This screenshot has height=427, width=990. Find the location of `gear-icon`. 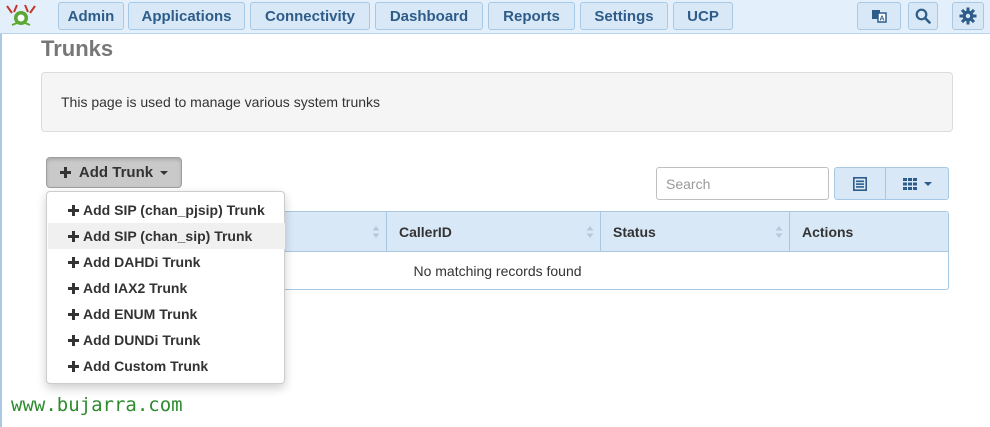

gear-icon is located at coordinates (968, 16).